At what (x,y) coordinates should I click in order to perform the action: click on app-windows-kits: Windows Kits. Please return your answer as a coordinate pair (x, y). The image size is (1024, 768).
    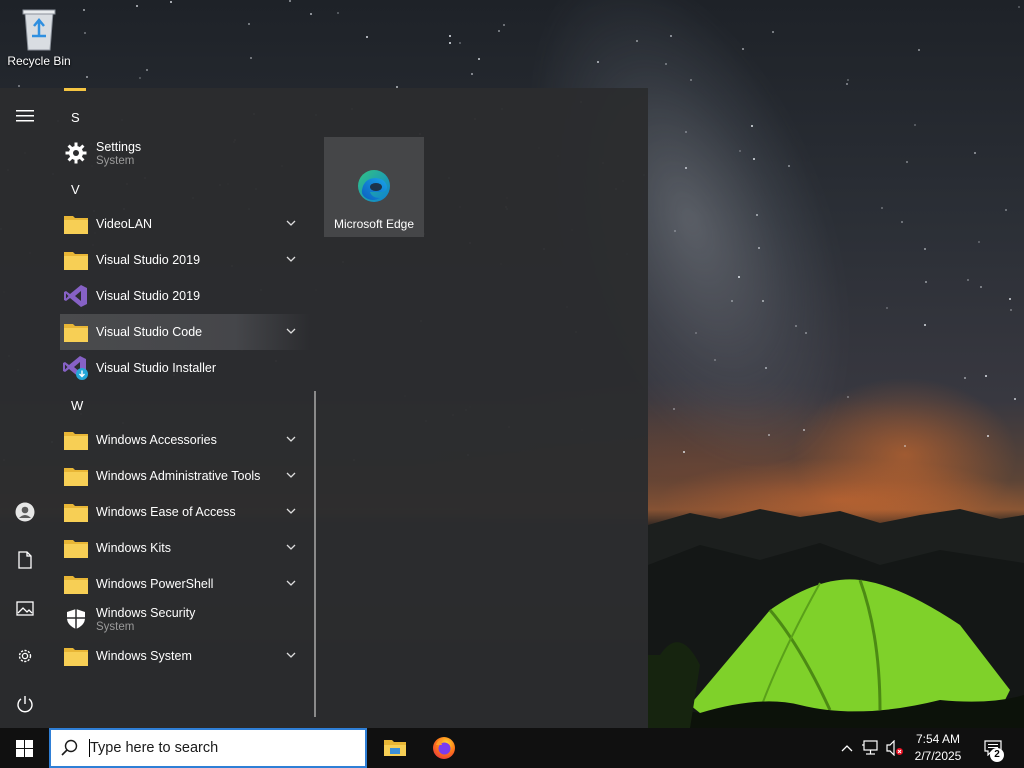
    Looking at the image, I should click on (185, 548).